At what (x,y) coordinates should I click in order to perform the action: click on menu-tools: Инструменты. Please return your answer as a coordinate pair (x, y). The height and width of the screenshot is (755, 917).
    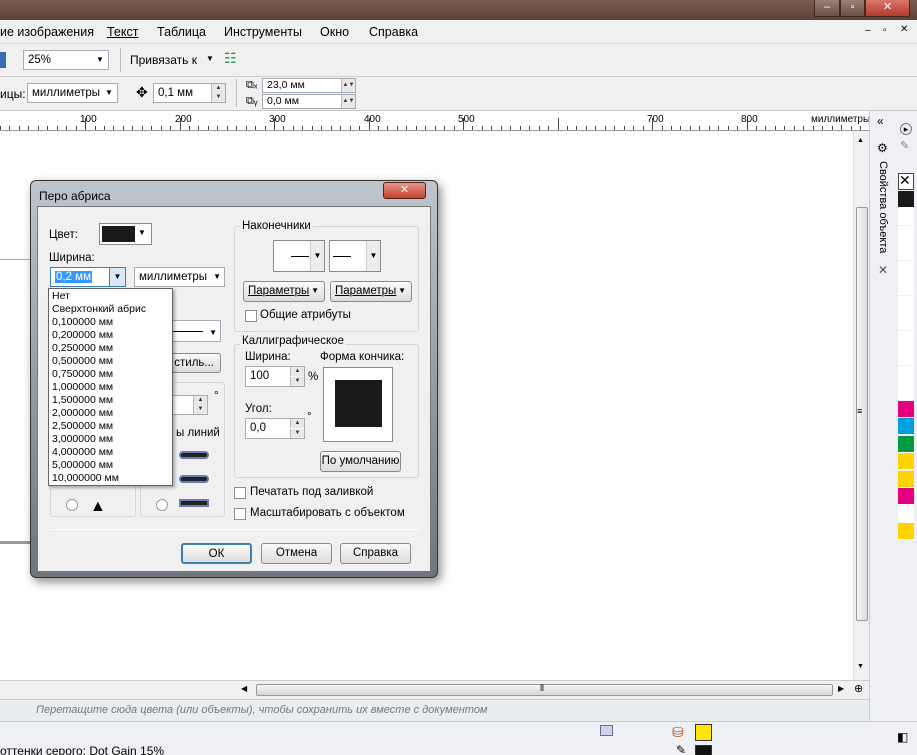
    Looking at the image, I should click on (263, 32).